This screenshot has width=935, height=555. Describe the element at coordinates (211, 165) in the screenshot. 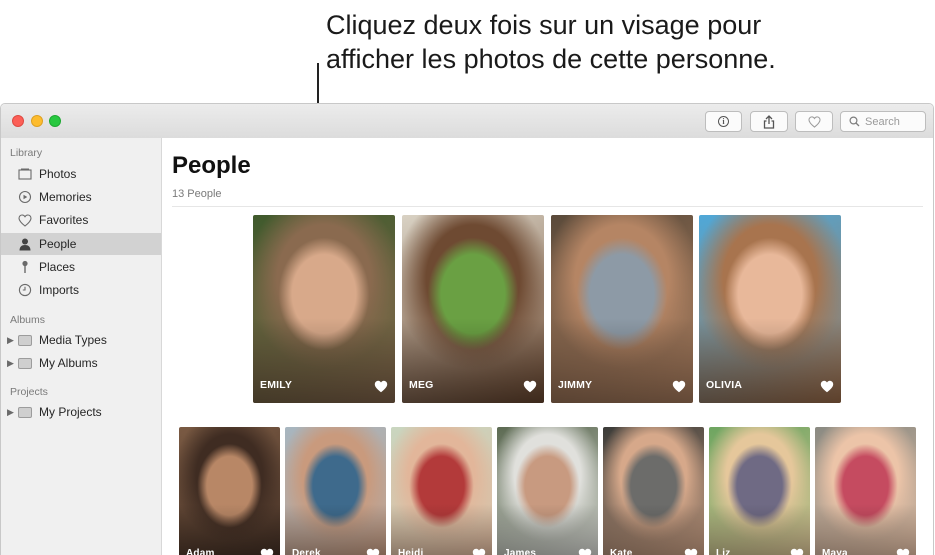

I see `page-title: People` at that location.